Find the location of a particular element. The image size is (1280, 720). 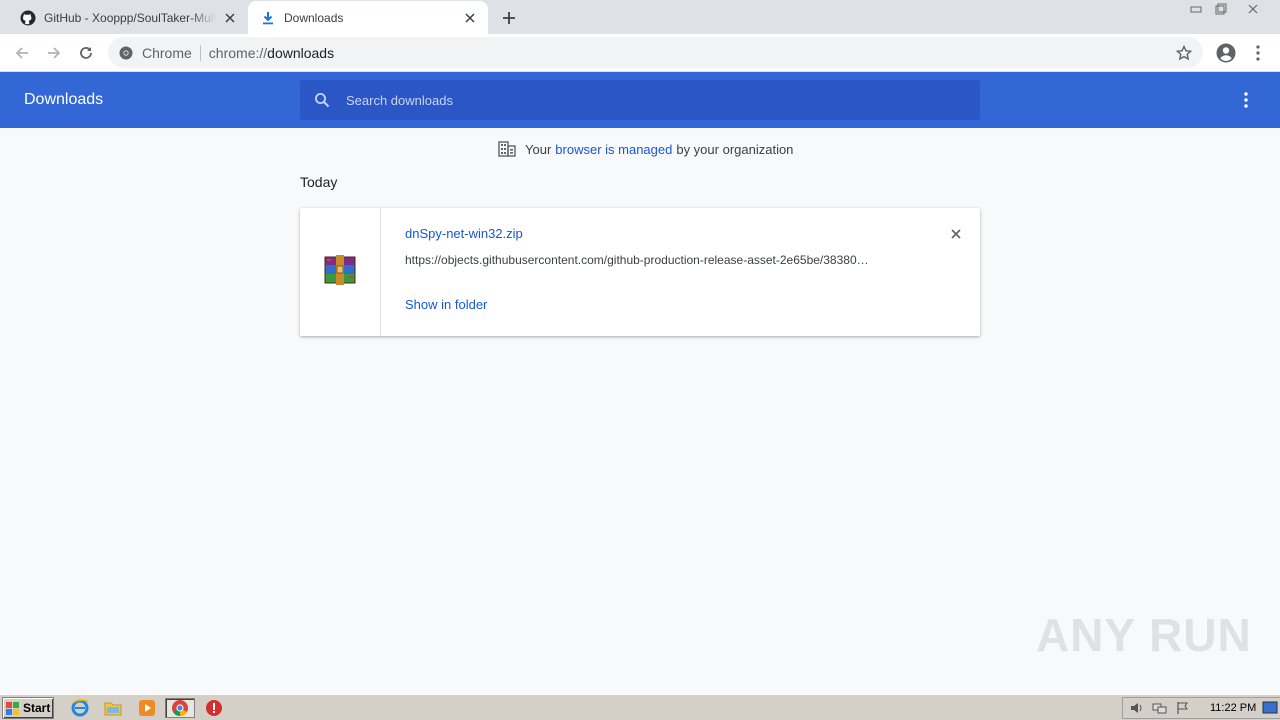

download-icon is located at coordinates (268, 18).